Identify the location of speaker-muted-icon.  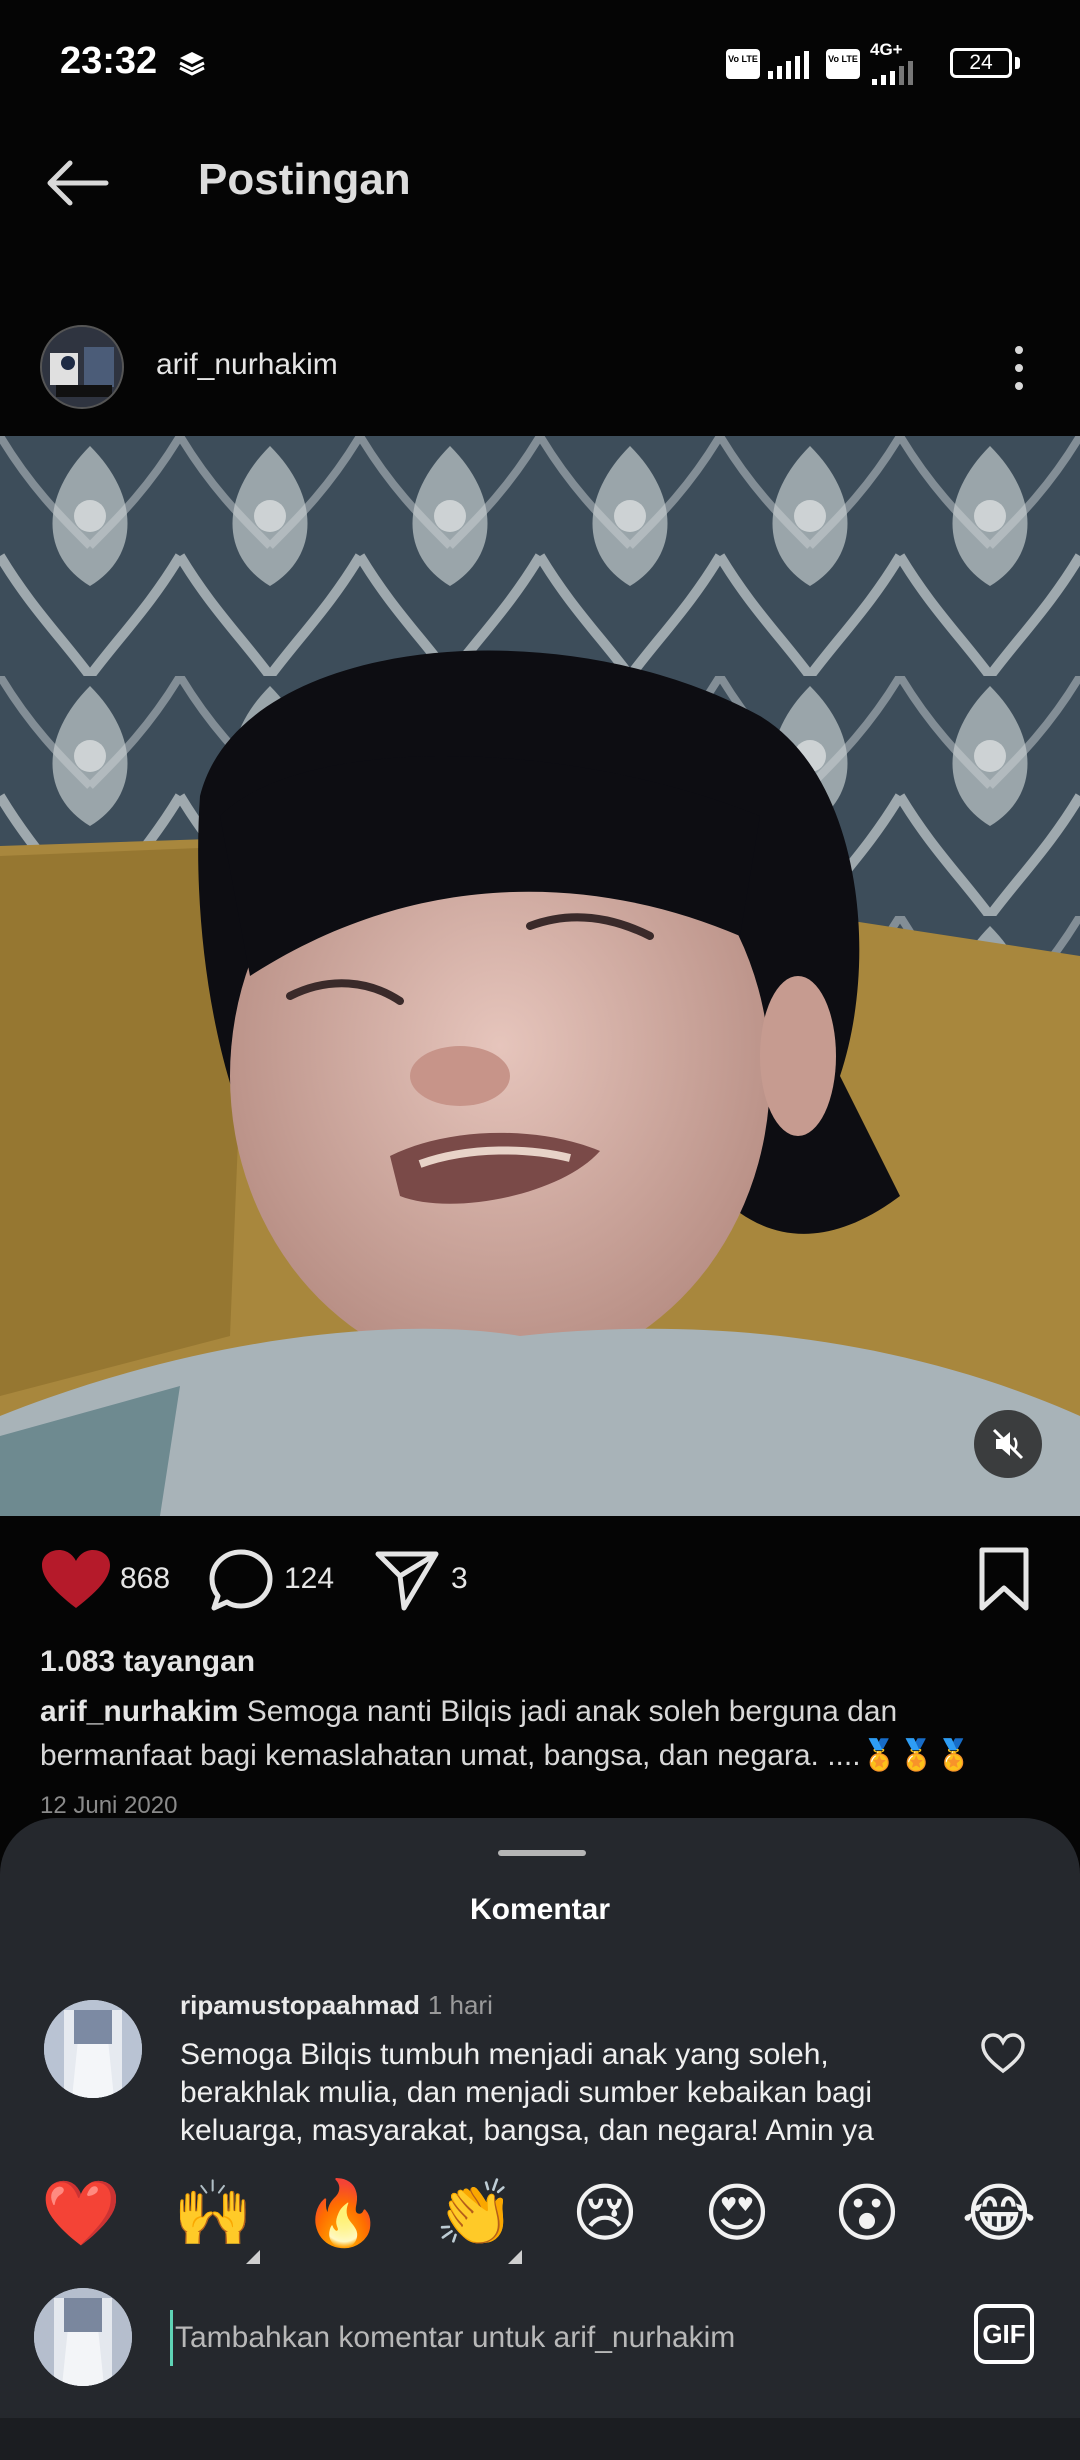
(1008, 1444).